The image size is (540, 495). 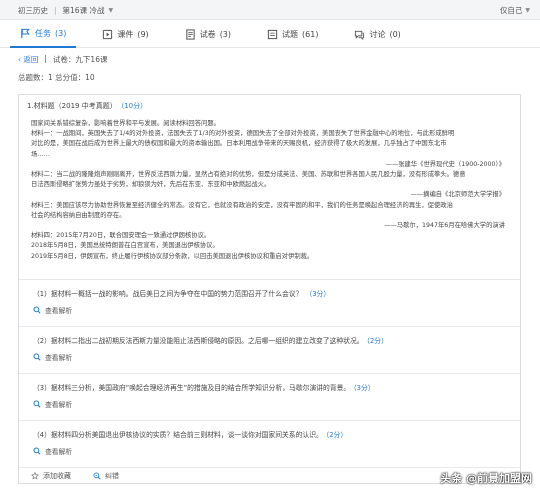 I want to click on tab-count: (0), so click(x=395, y=34).